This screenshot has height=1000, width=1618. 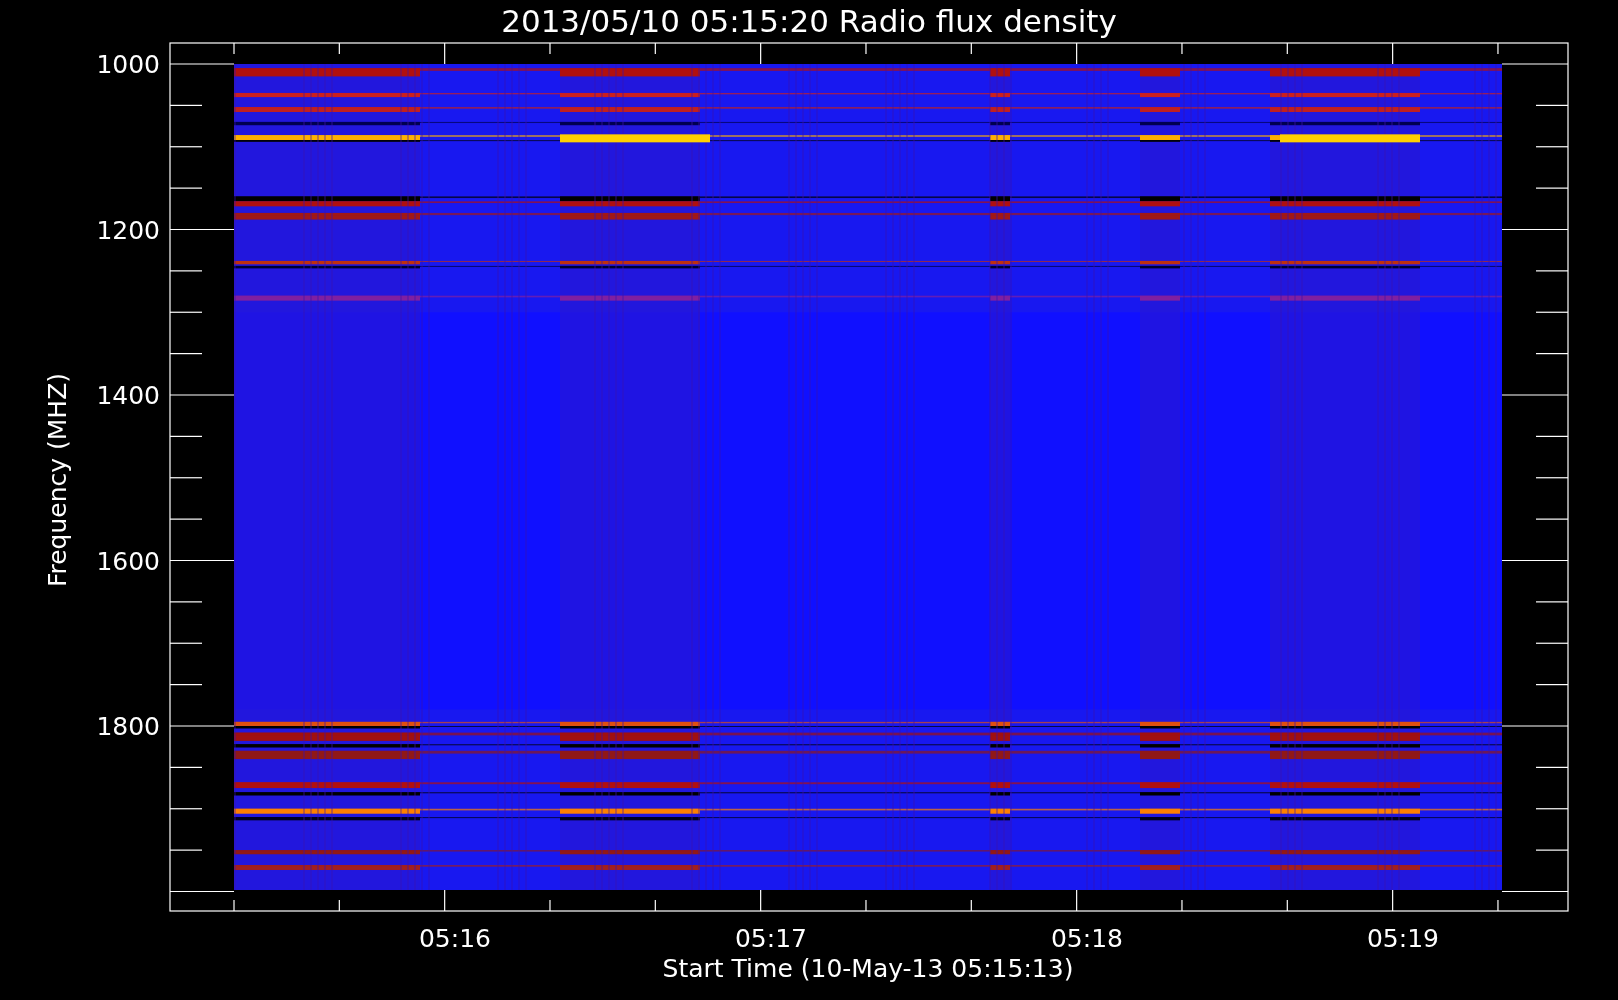 What do you see at coordinates (128, 395) in the screenshot?
I see `y-tick-label: 1400` at bounding box center [128, 395].